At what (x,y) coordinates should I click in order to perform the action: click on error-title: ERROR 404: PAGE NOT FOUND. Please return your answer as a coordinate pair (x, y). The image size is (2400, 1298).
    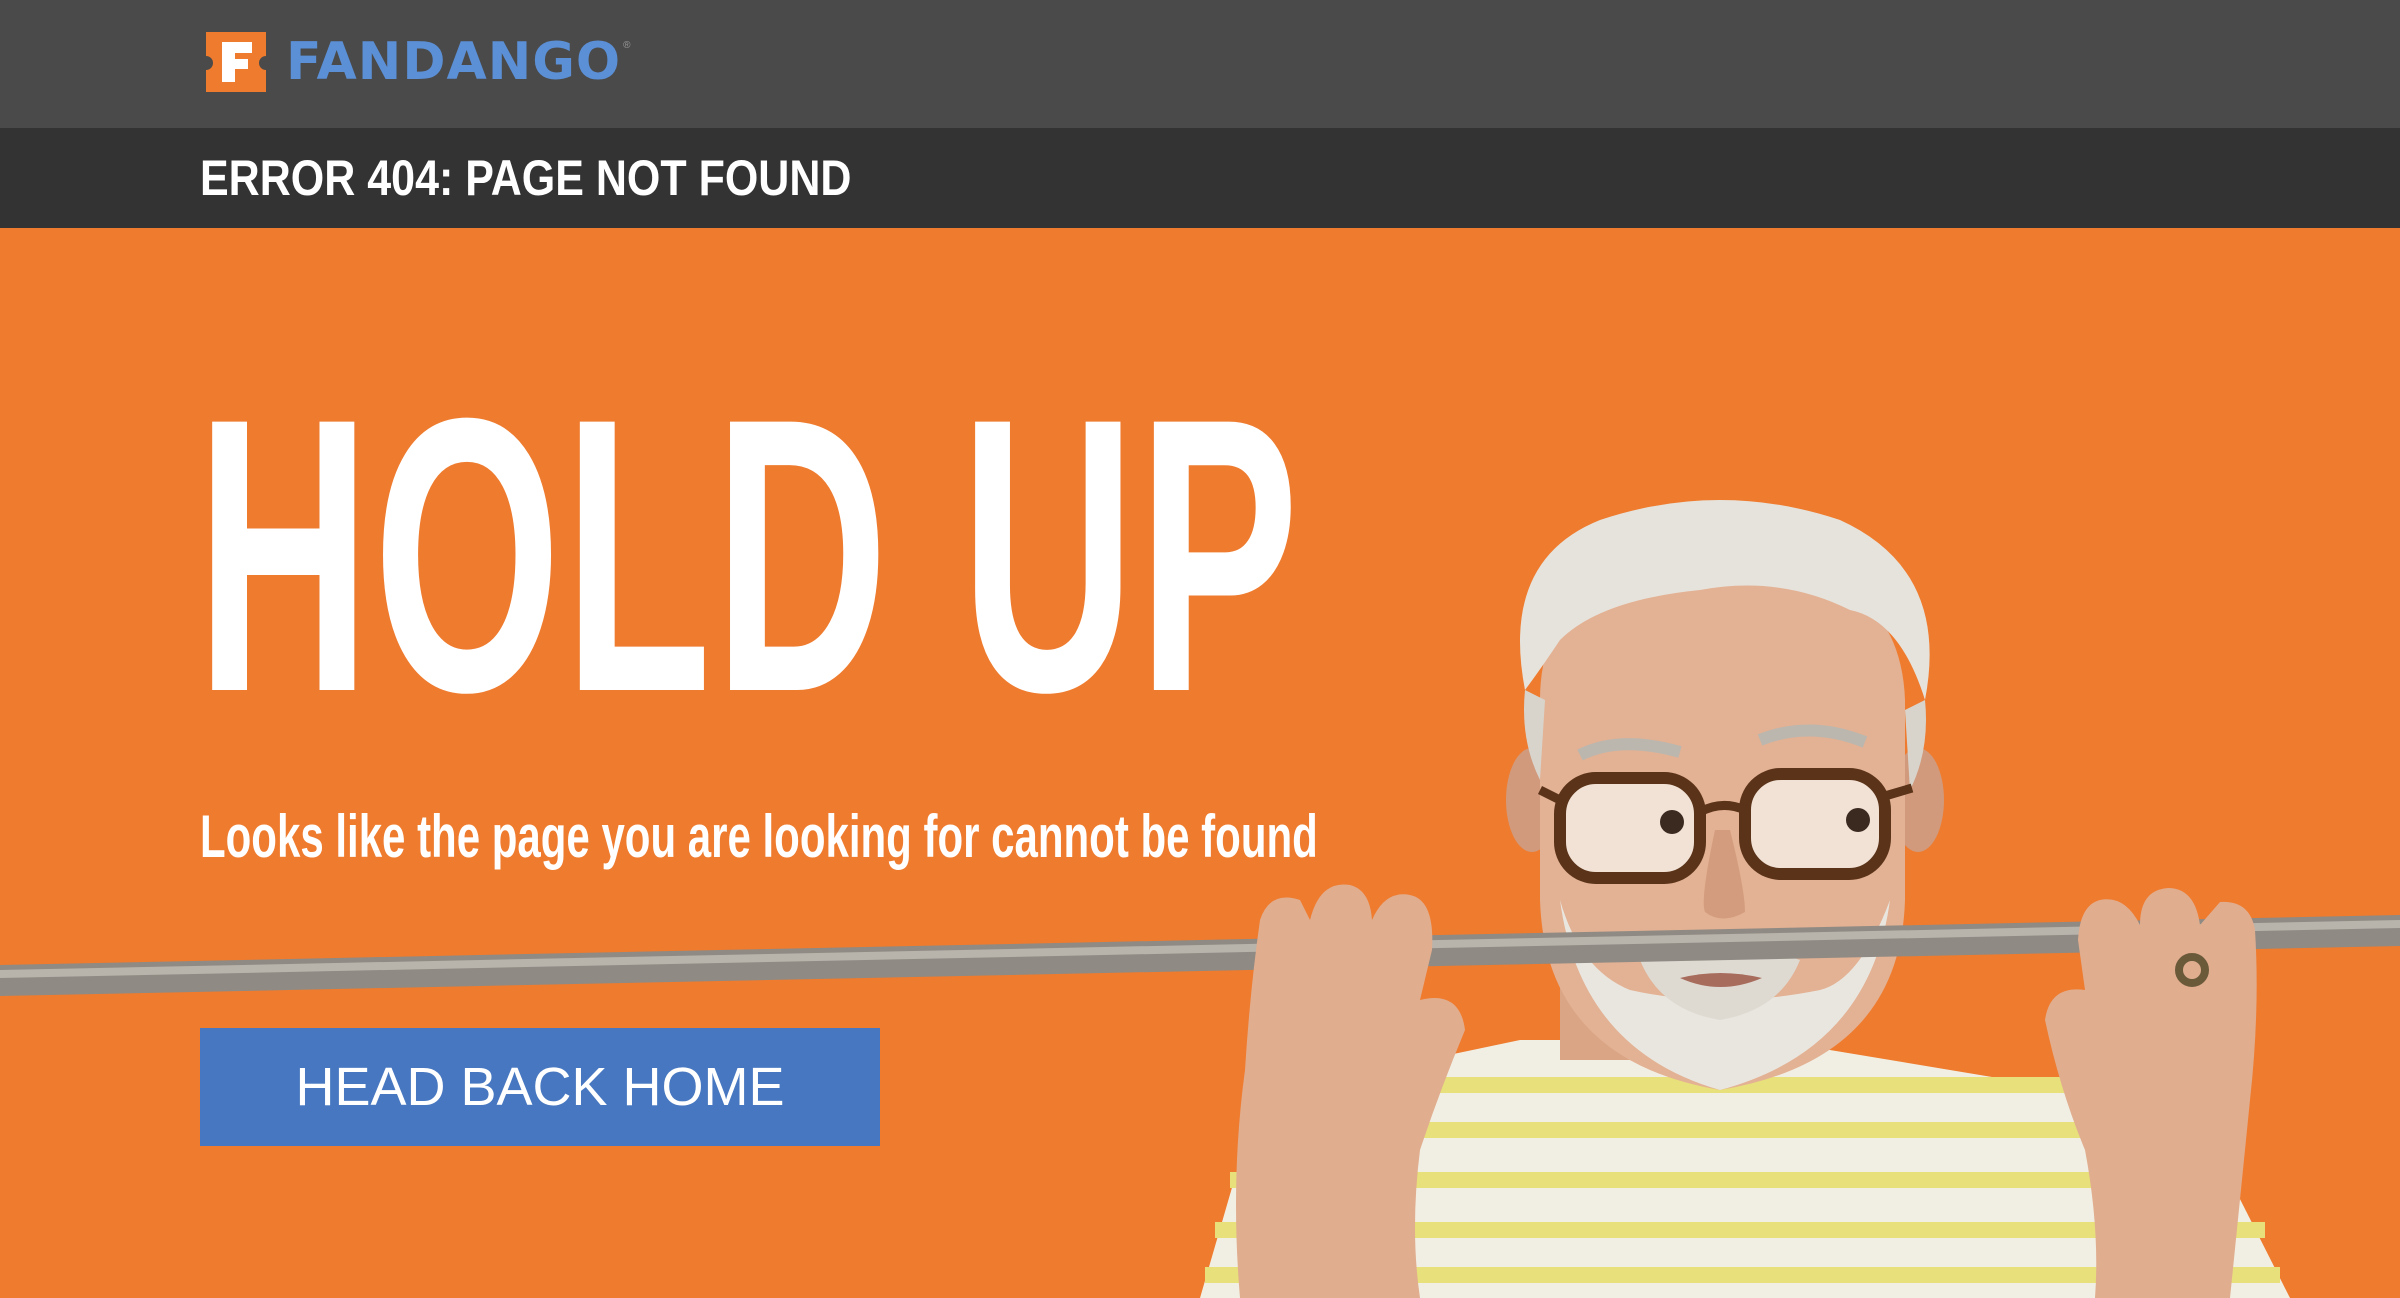
    Looking at the image, I should click on (526, 178).